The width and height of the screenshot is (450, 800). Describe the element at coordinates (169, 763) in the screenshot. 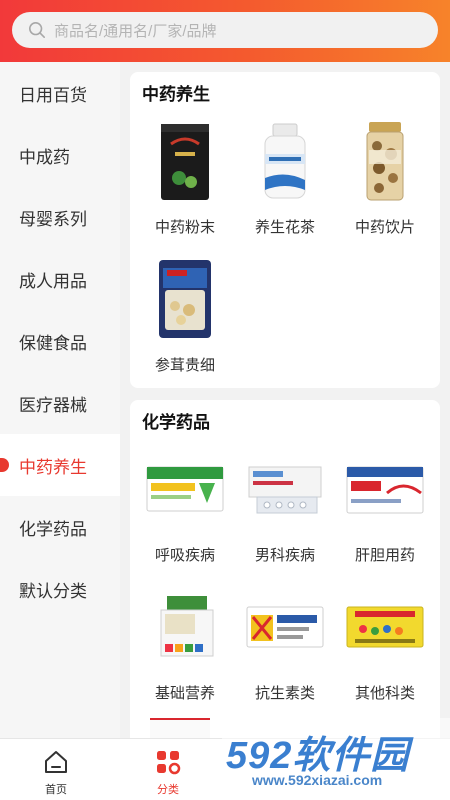

I see `category-icon` at that location.